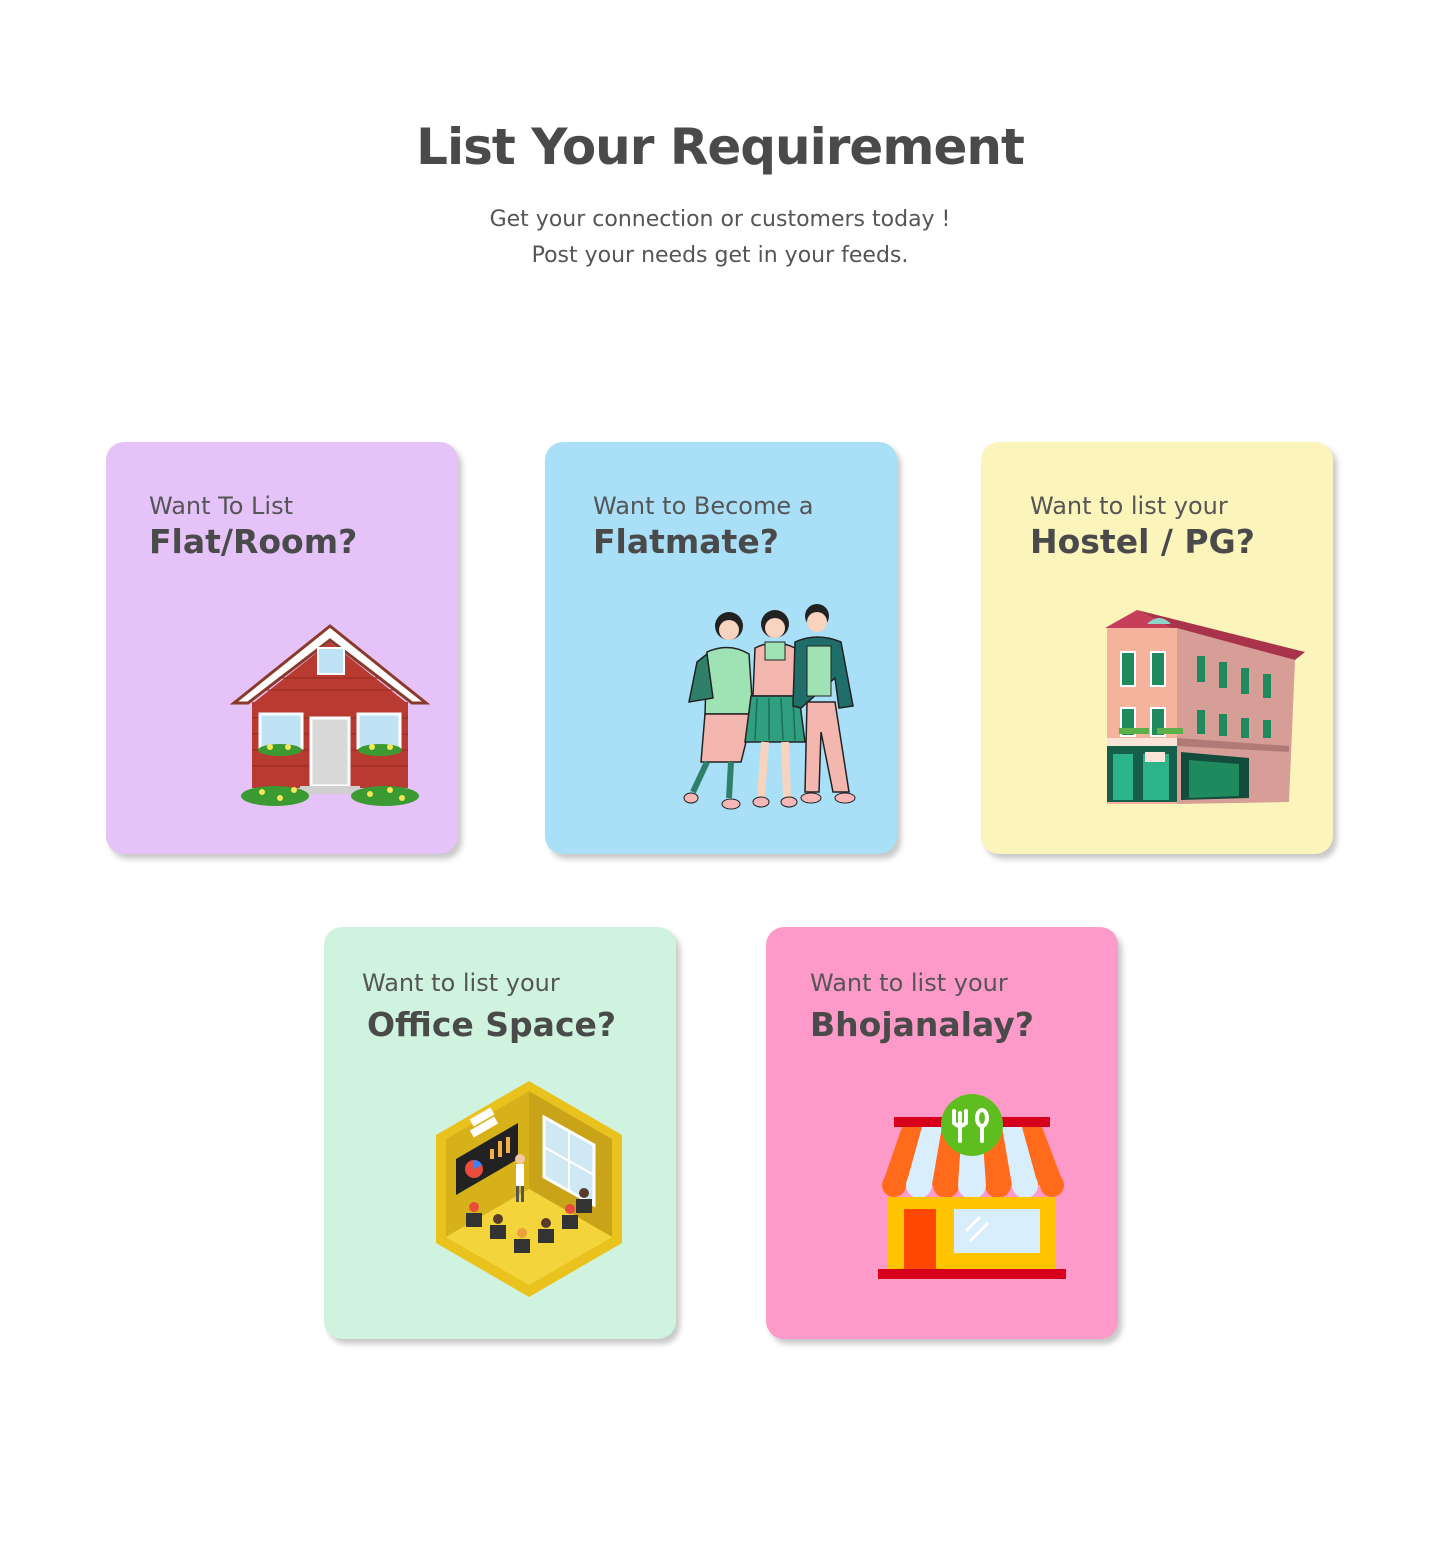  What do you see at coordinates (703, 506) in the screenshot?
I see `card-pretext: Want to Become a` at bounding box center [703, 506].